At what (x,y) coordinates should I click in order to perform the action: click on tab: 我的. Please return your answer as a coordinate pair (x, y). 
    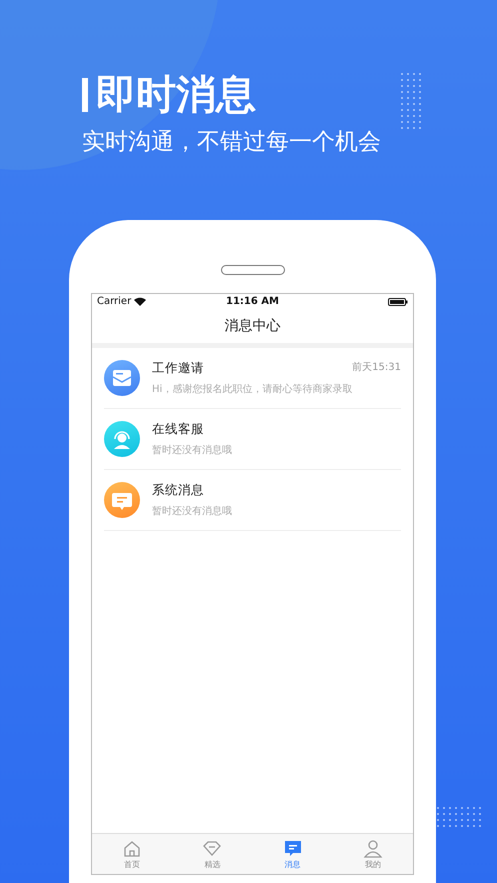
    Looking at the image, I should click on (372, 854).